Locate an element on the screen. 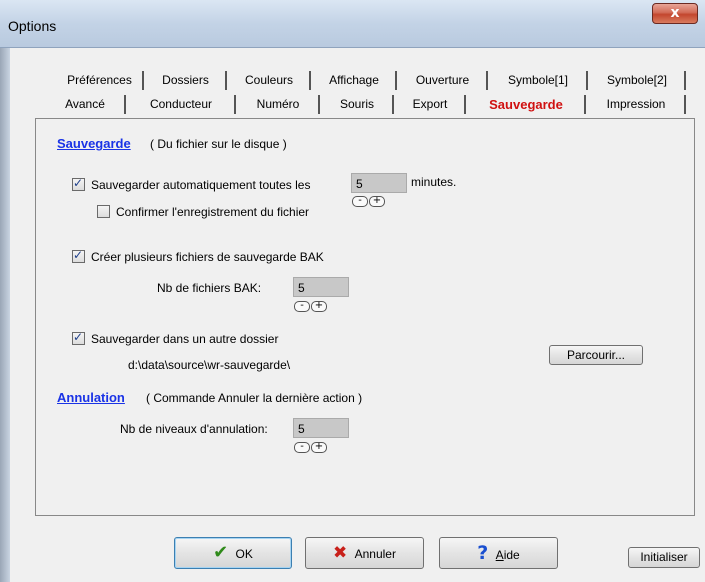 This screenshot has height=582, width=705. undo-levels-decrement-button: - is located at coordinates (302, 447).